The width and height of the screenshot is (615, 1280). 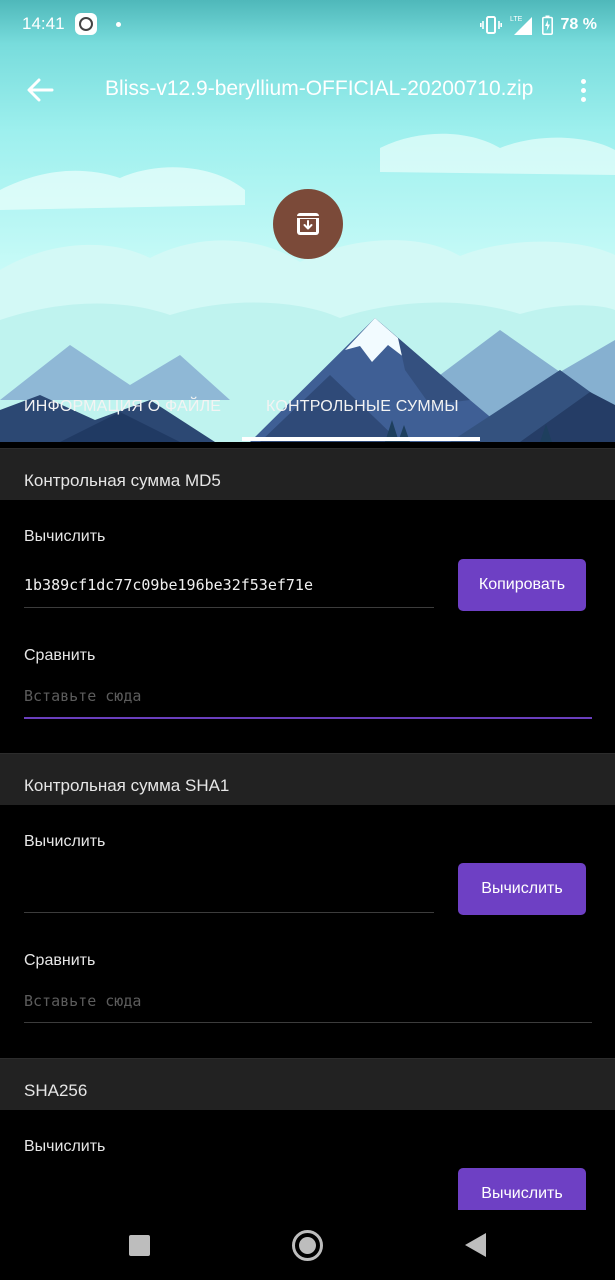 I want to click on status-bar: 14:41 LTE 78 %, so click(x=307, y=25).